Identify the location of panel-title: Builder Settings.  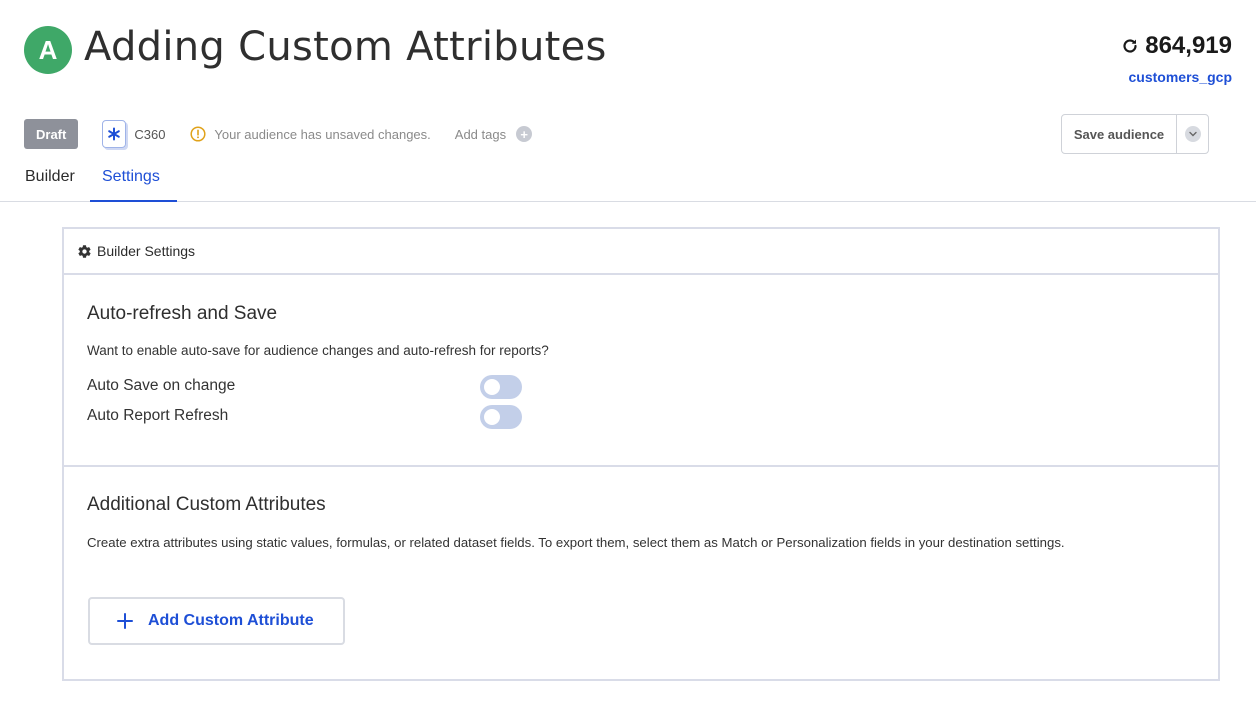
(146, 251).